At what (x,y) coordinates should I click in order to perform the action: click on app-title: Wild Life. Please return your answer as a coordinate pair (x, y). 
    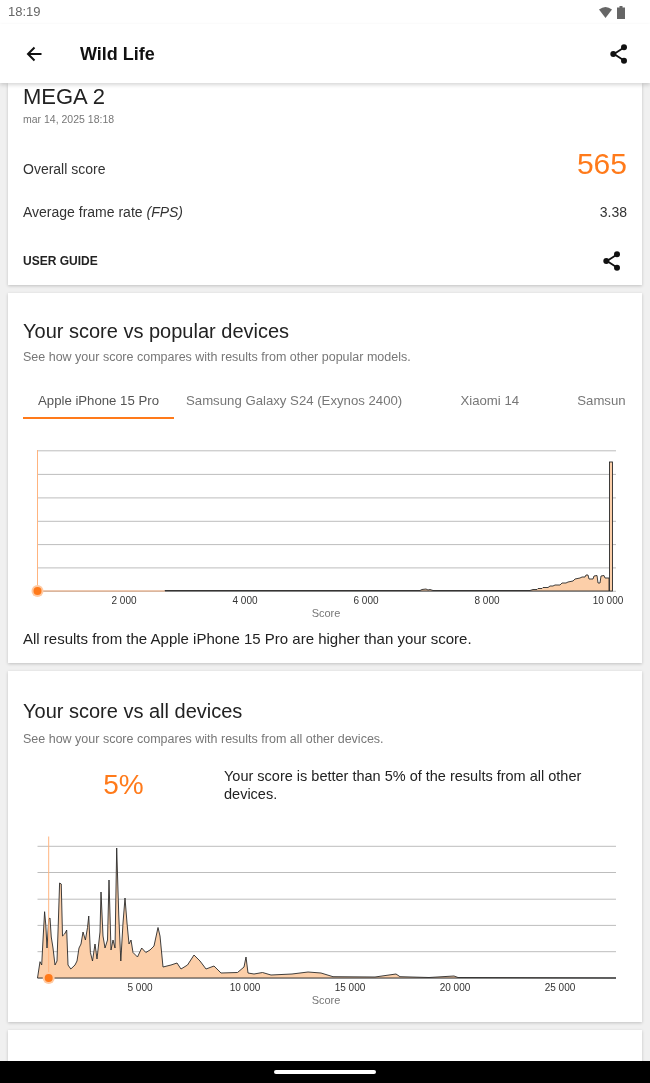
    Looking at the image, I should click on (117, 54).